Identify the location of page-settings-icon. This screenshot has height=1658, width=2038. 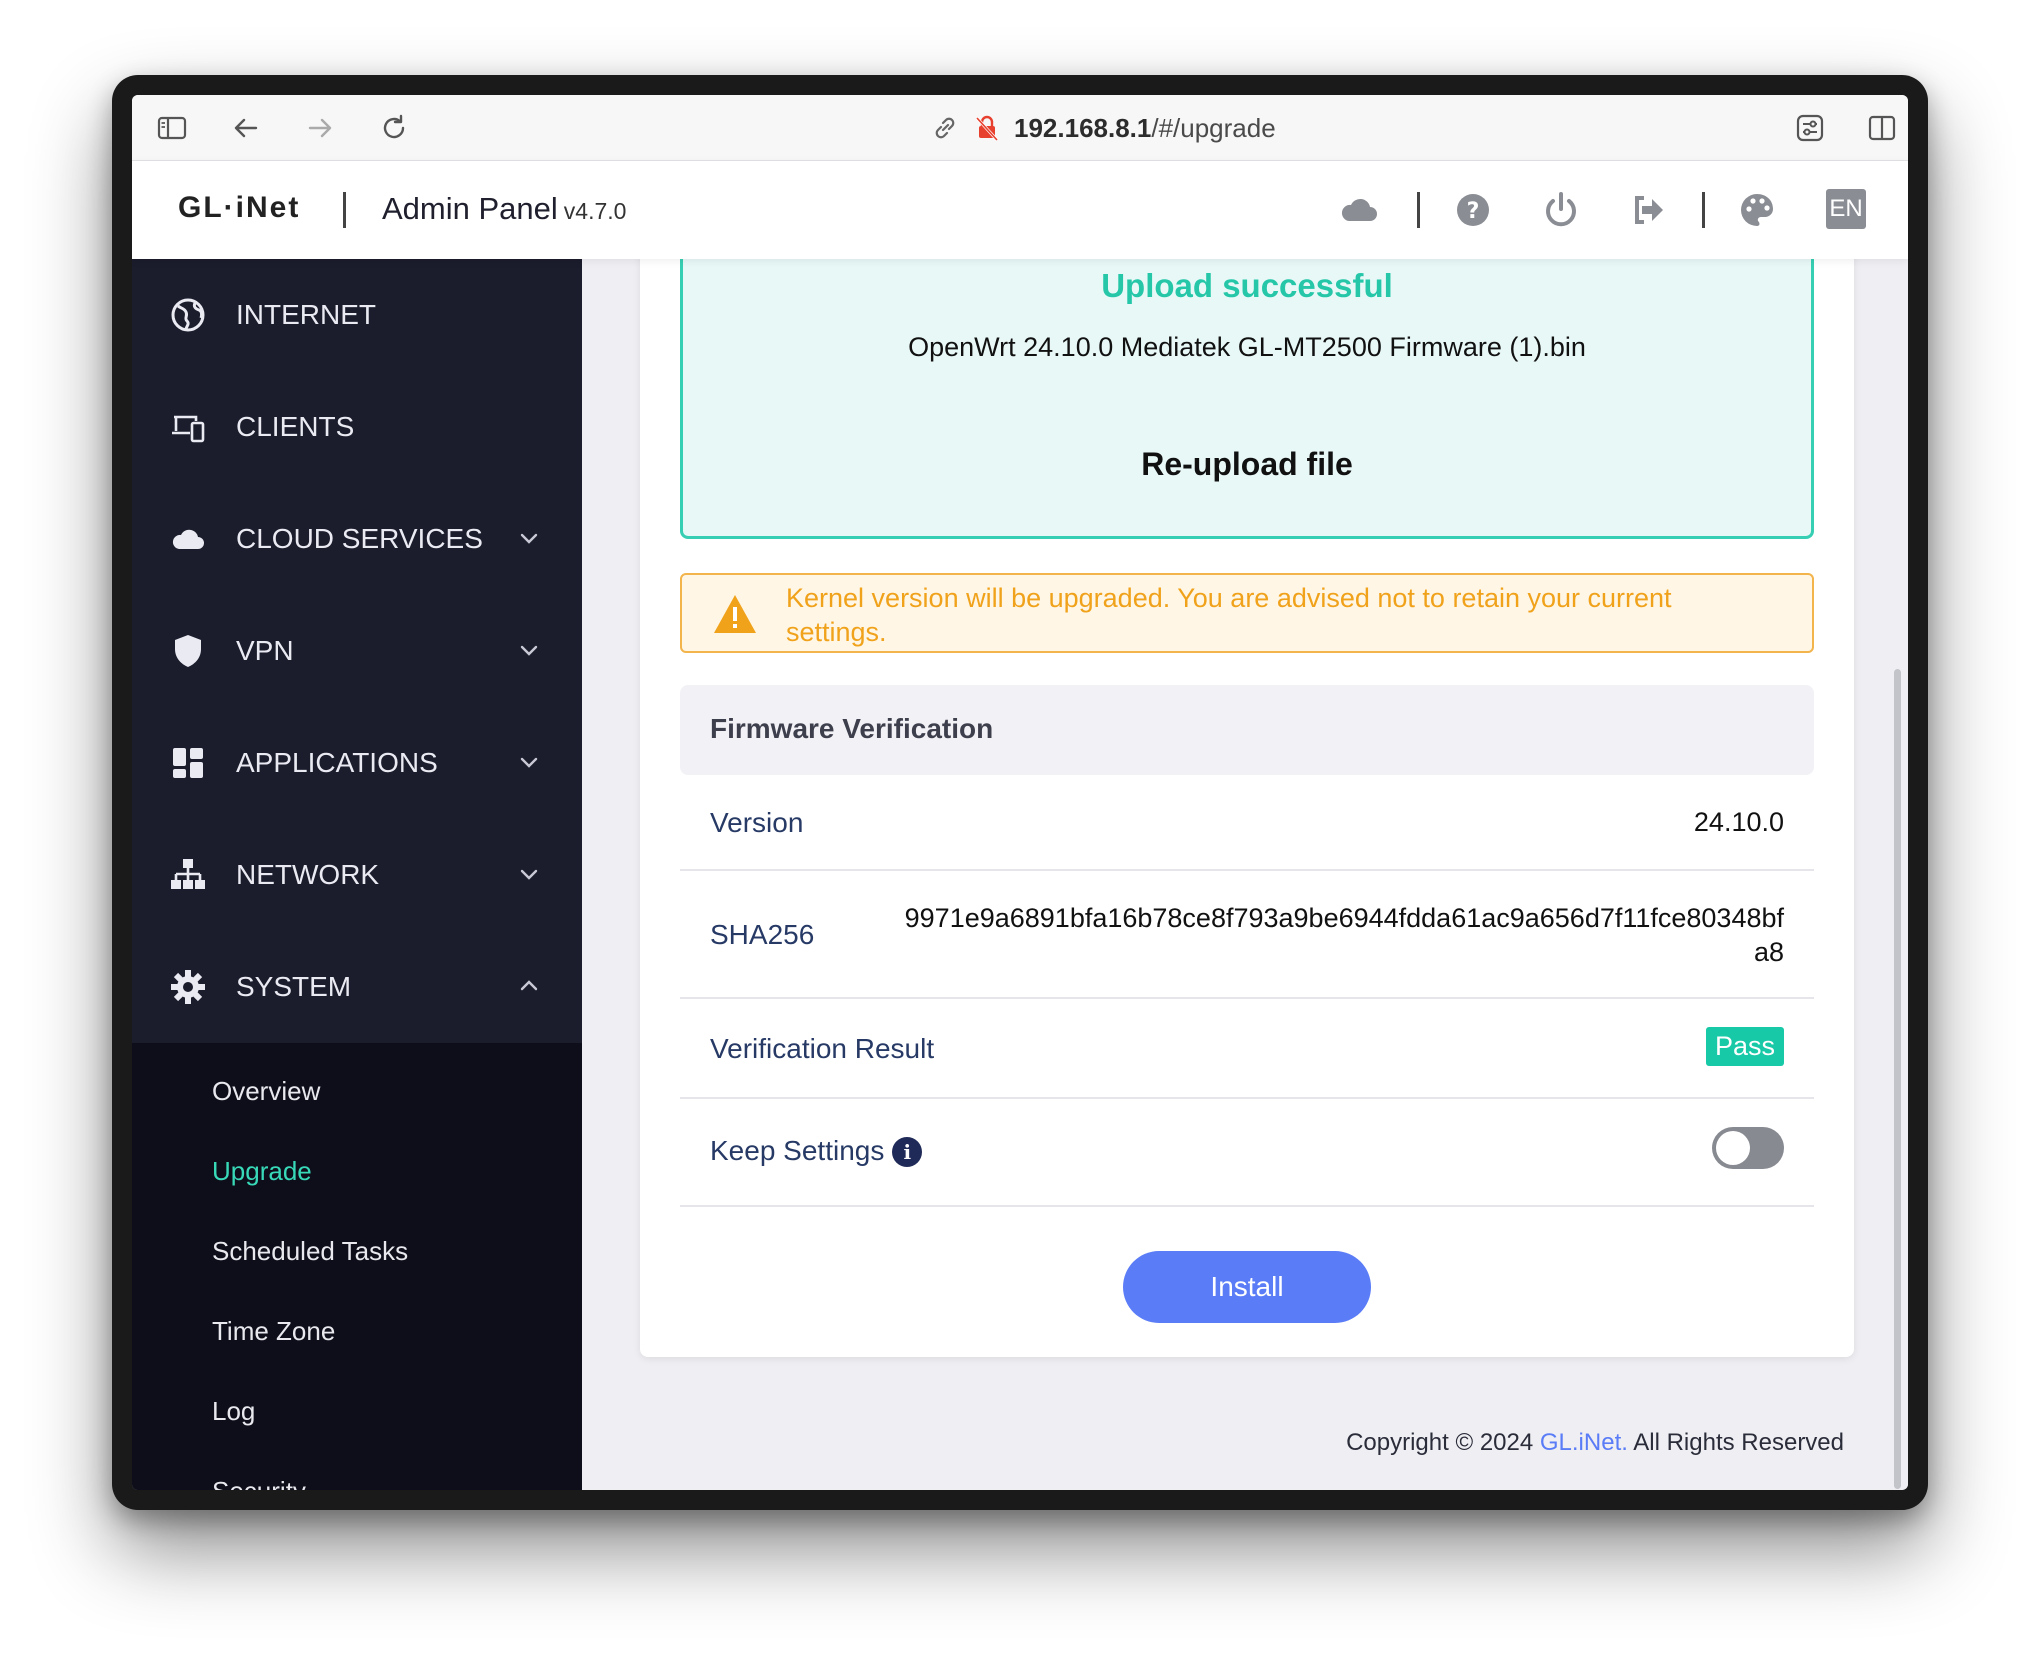
(1810, 128).